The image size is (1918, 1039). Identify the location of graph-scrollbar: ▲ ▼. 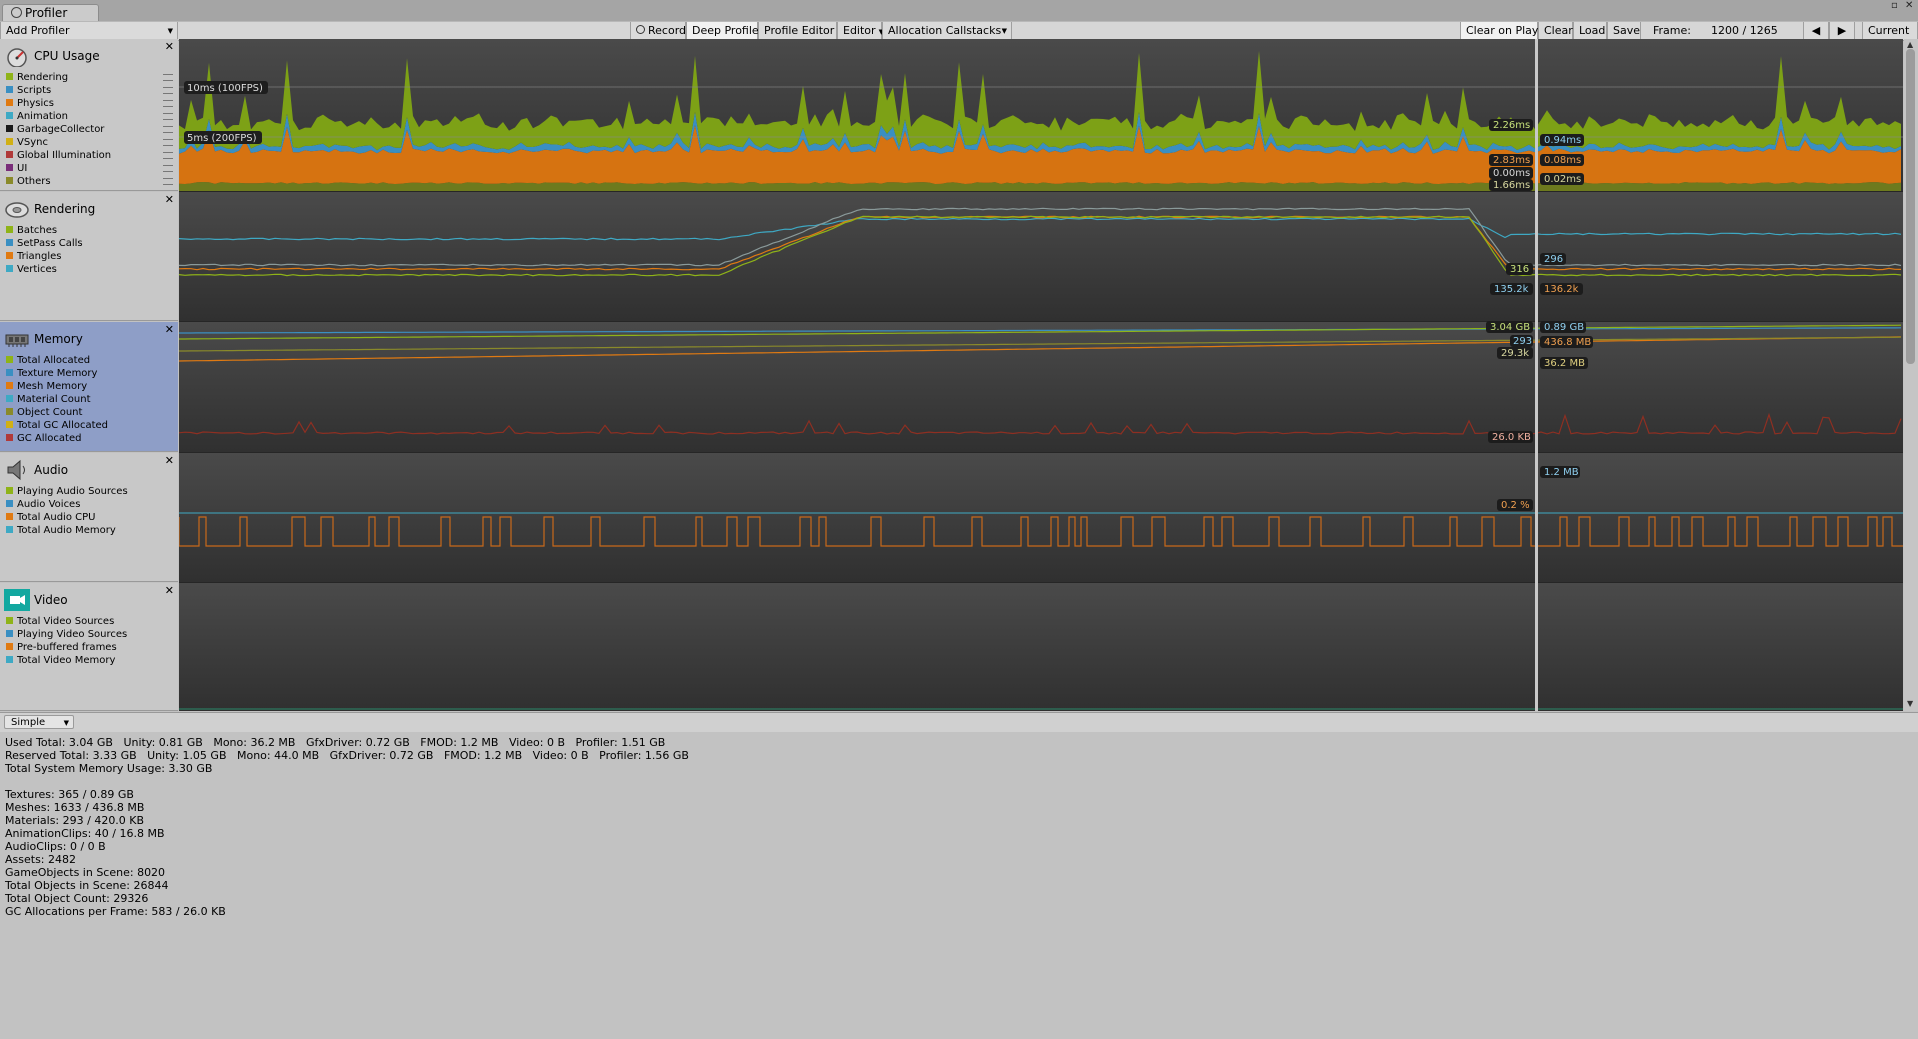
(1911, 375).